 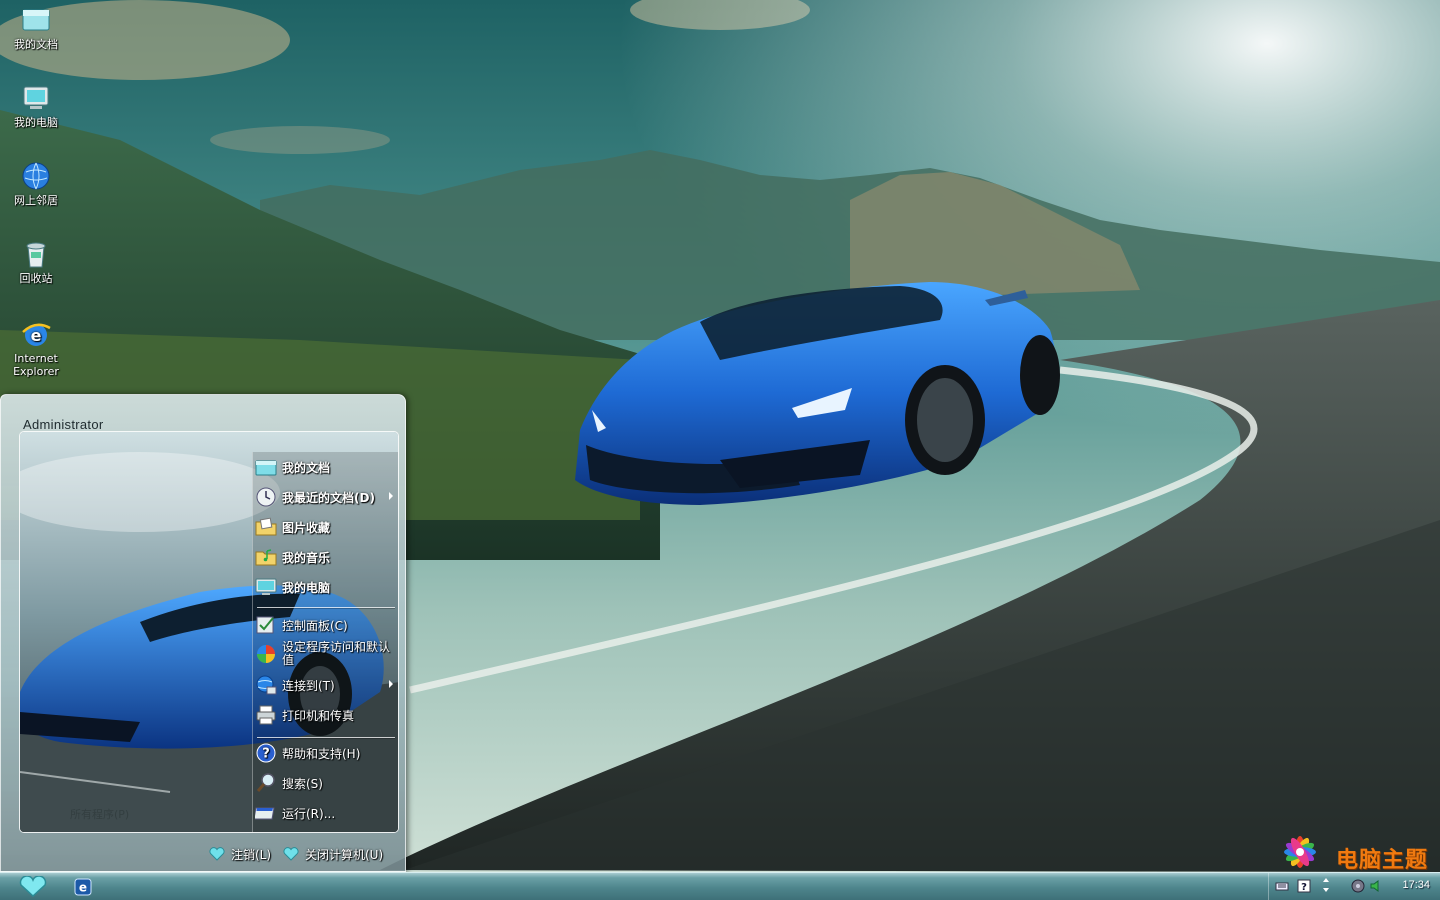 I want to click on start-button, so click(x=33, y=886).